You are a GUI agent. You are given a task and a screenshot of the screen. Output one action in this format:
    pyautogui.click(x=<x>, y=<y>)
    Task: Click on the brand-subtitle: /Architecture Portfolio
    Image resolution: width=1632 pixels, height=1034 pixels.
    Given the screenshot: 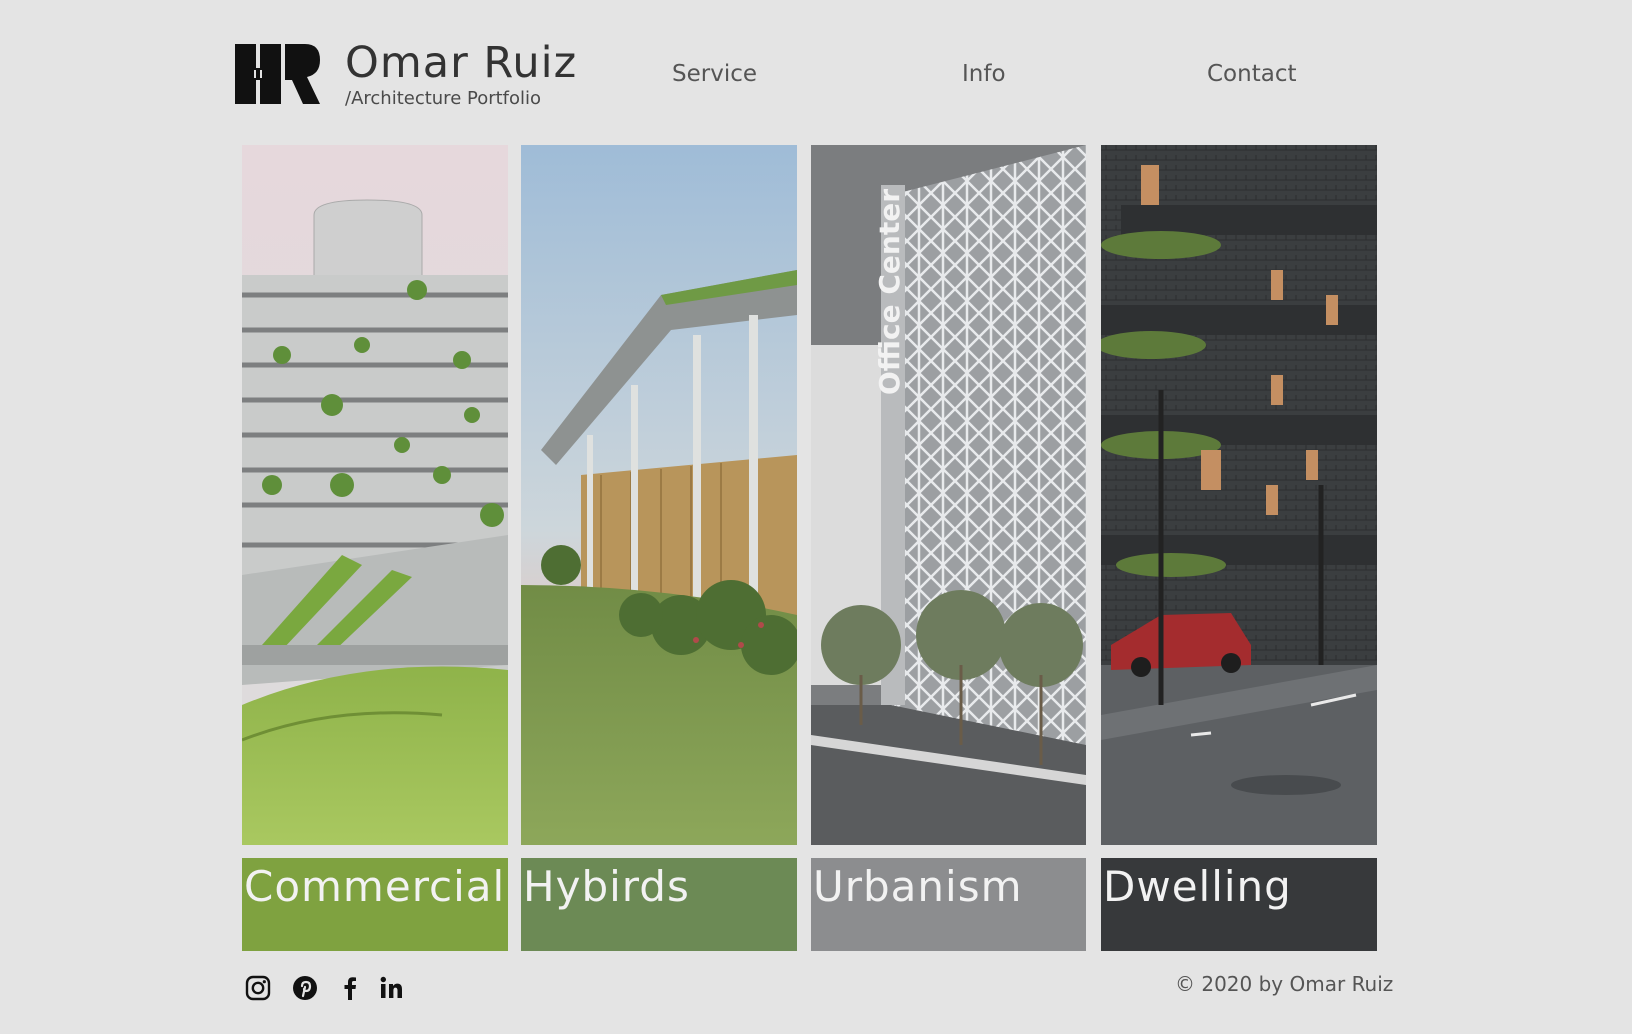 What is the action you would take?
    pyautogui.click(x=443, y=98)
    